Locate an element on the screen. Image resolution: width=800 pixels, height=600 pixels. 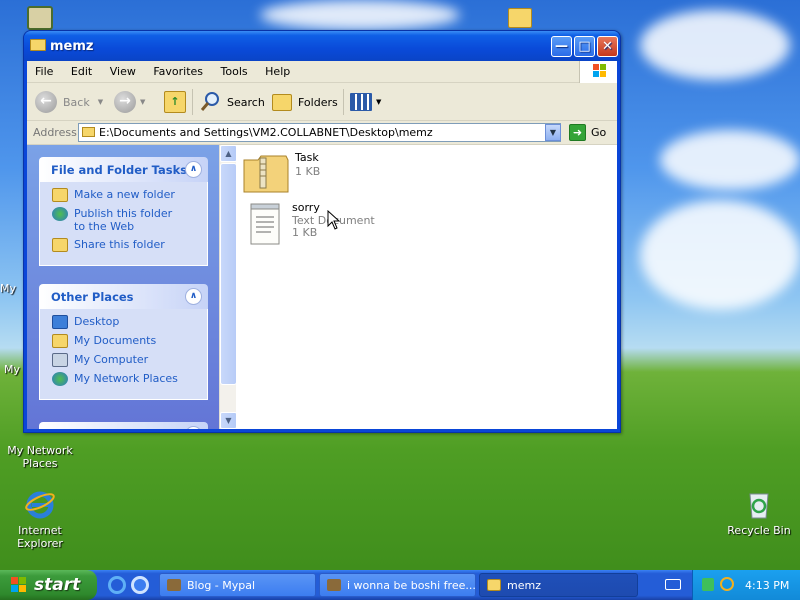
desktop-icon-label: My Network Places is located at coordinates (40, 457).